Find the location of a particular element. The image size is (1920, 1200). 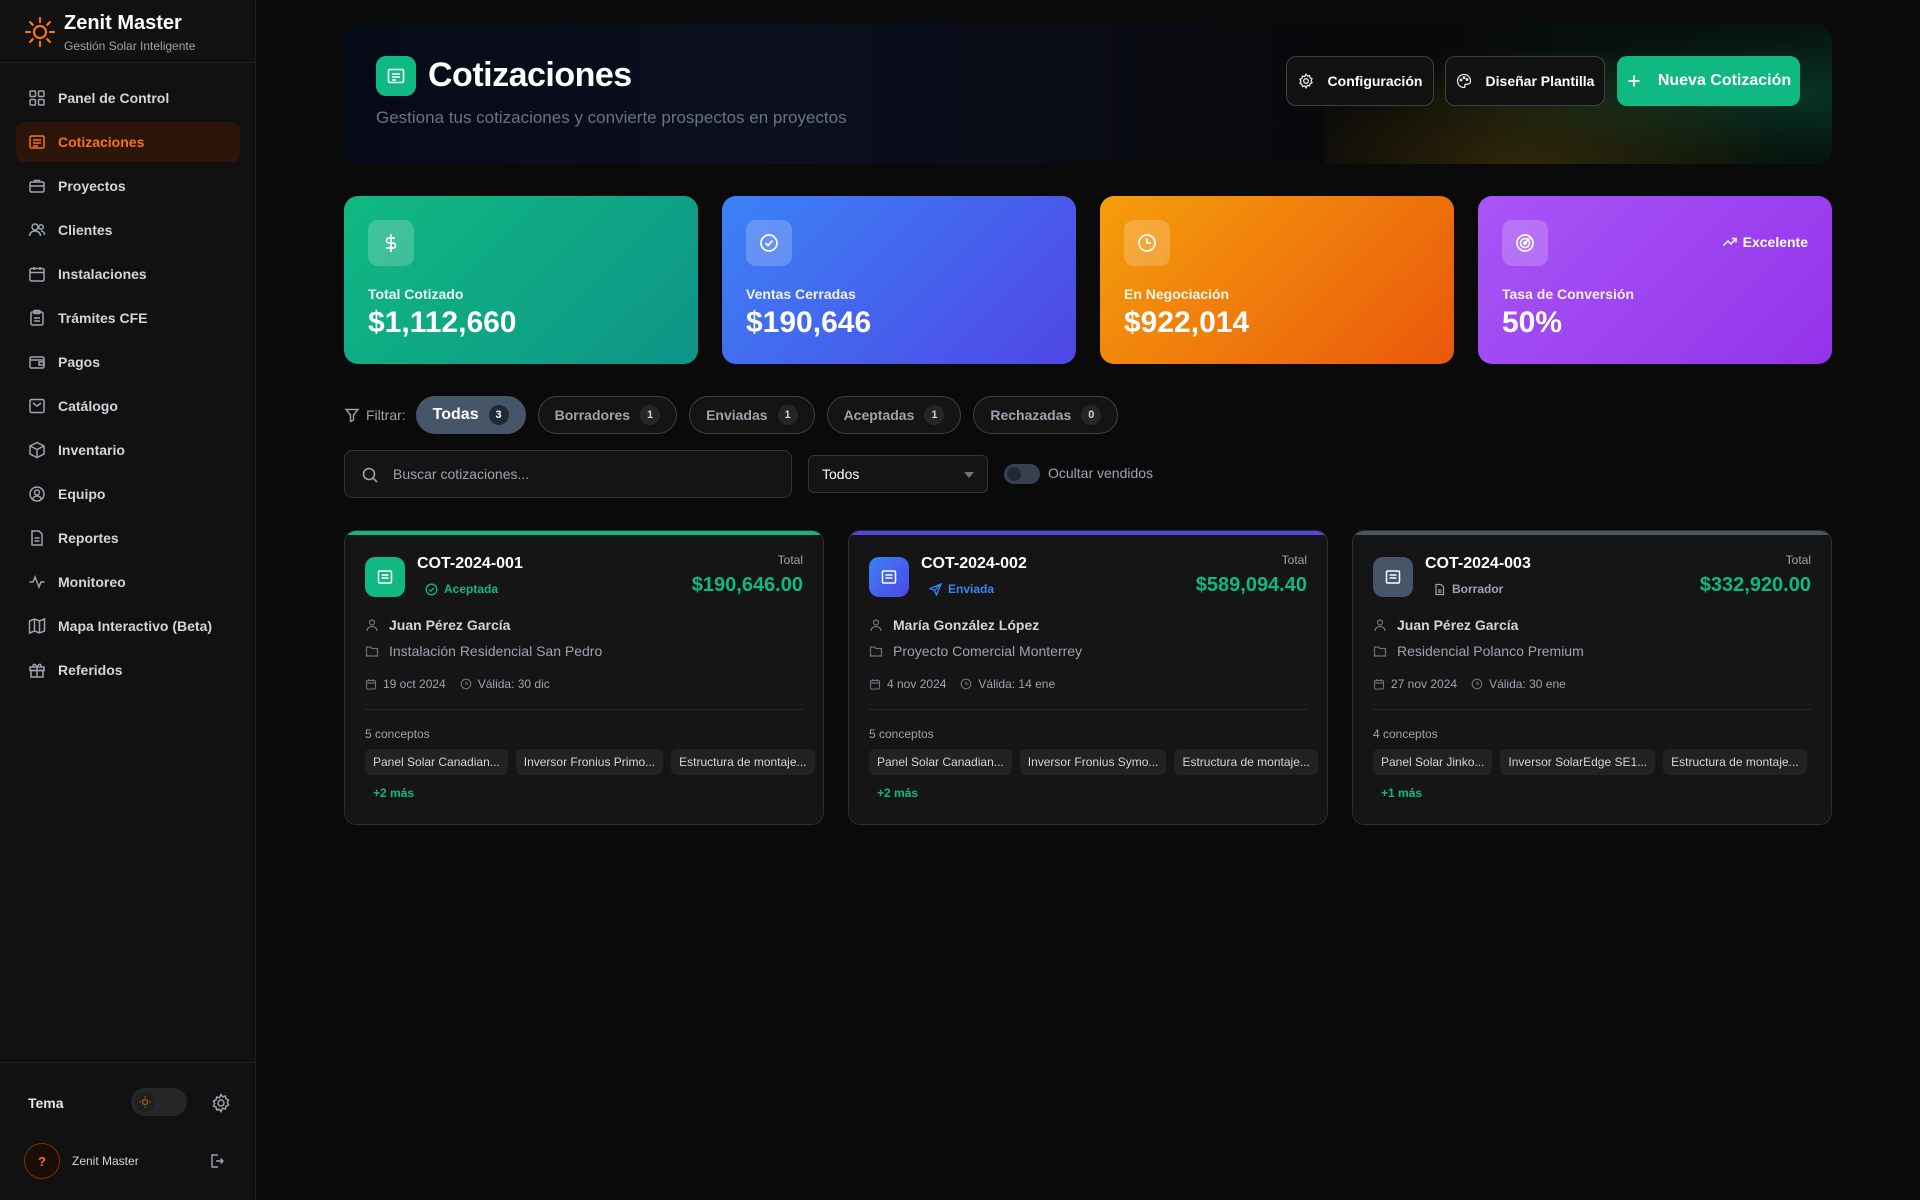

sidebar-item-label: Referidos is located at coordinates (90, 670).